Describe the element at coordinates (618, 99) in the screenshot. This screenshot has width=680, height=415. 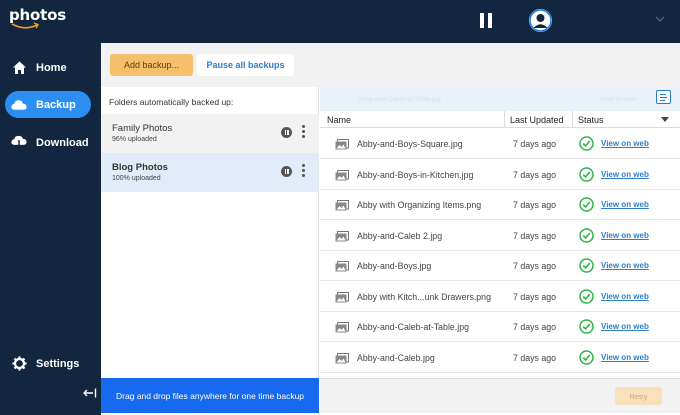
I see `faint-link: View on web` at that location.